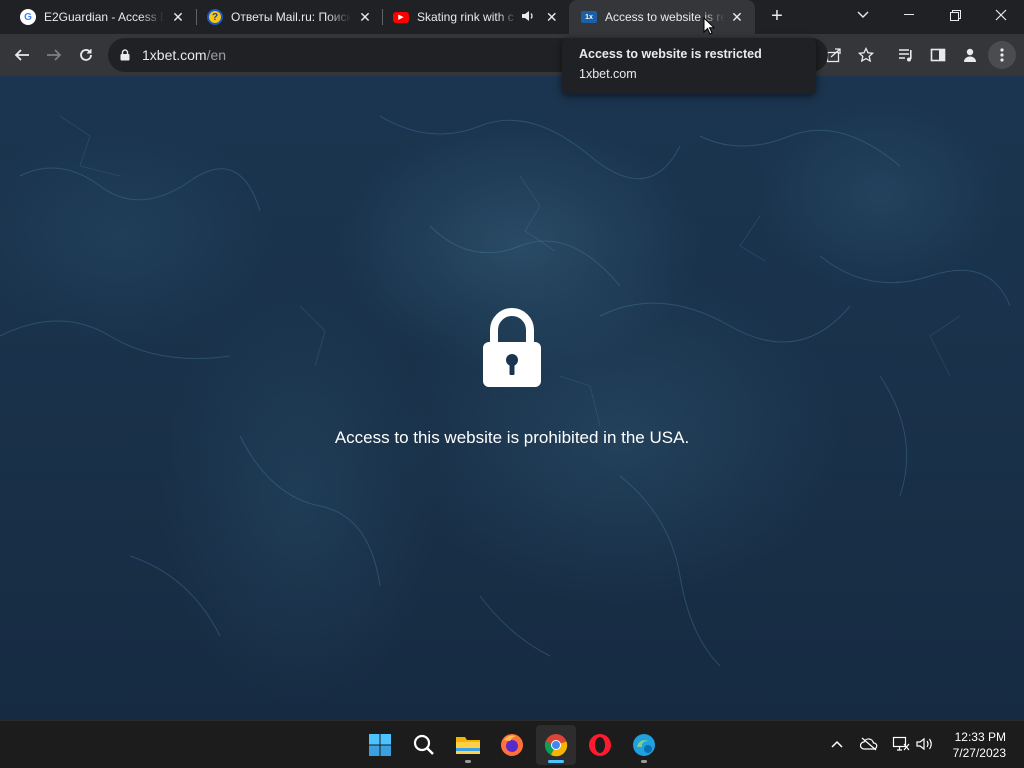 The height and width of the screenshot is (768, 1024). Describe the element at coordinates (589, 17) in the screenshot. I see `1xbet-icon: 1x` at that location.